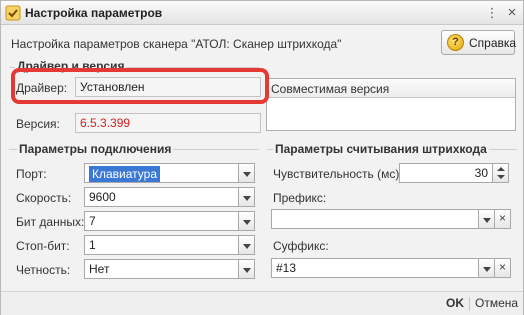 Image resolution: width=524 pixels, height=315 pixels. I want to click on version-field: 6.5.3.399, so click(168, 123).